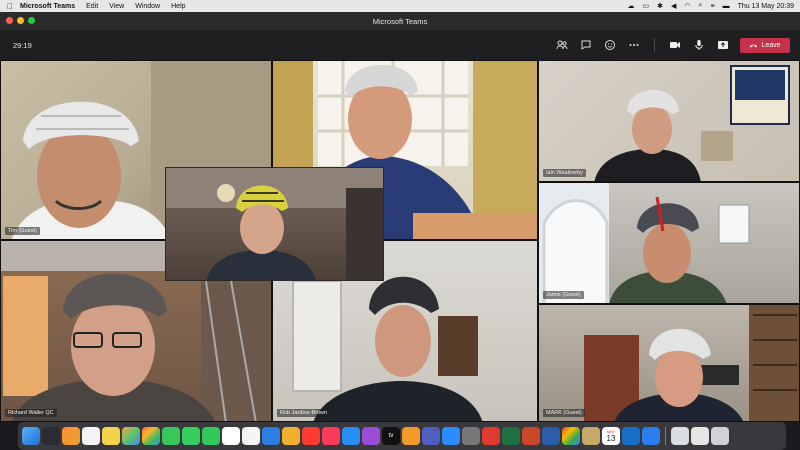  What do you see at coordinates (687, 6) in the screenshot?
I see `wifi-icon: ◠` at bounding box center [687, 6].